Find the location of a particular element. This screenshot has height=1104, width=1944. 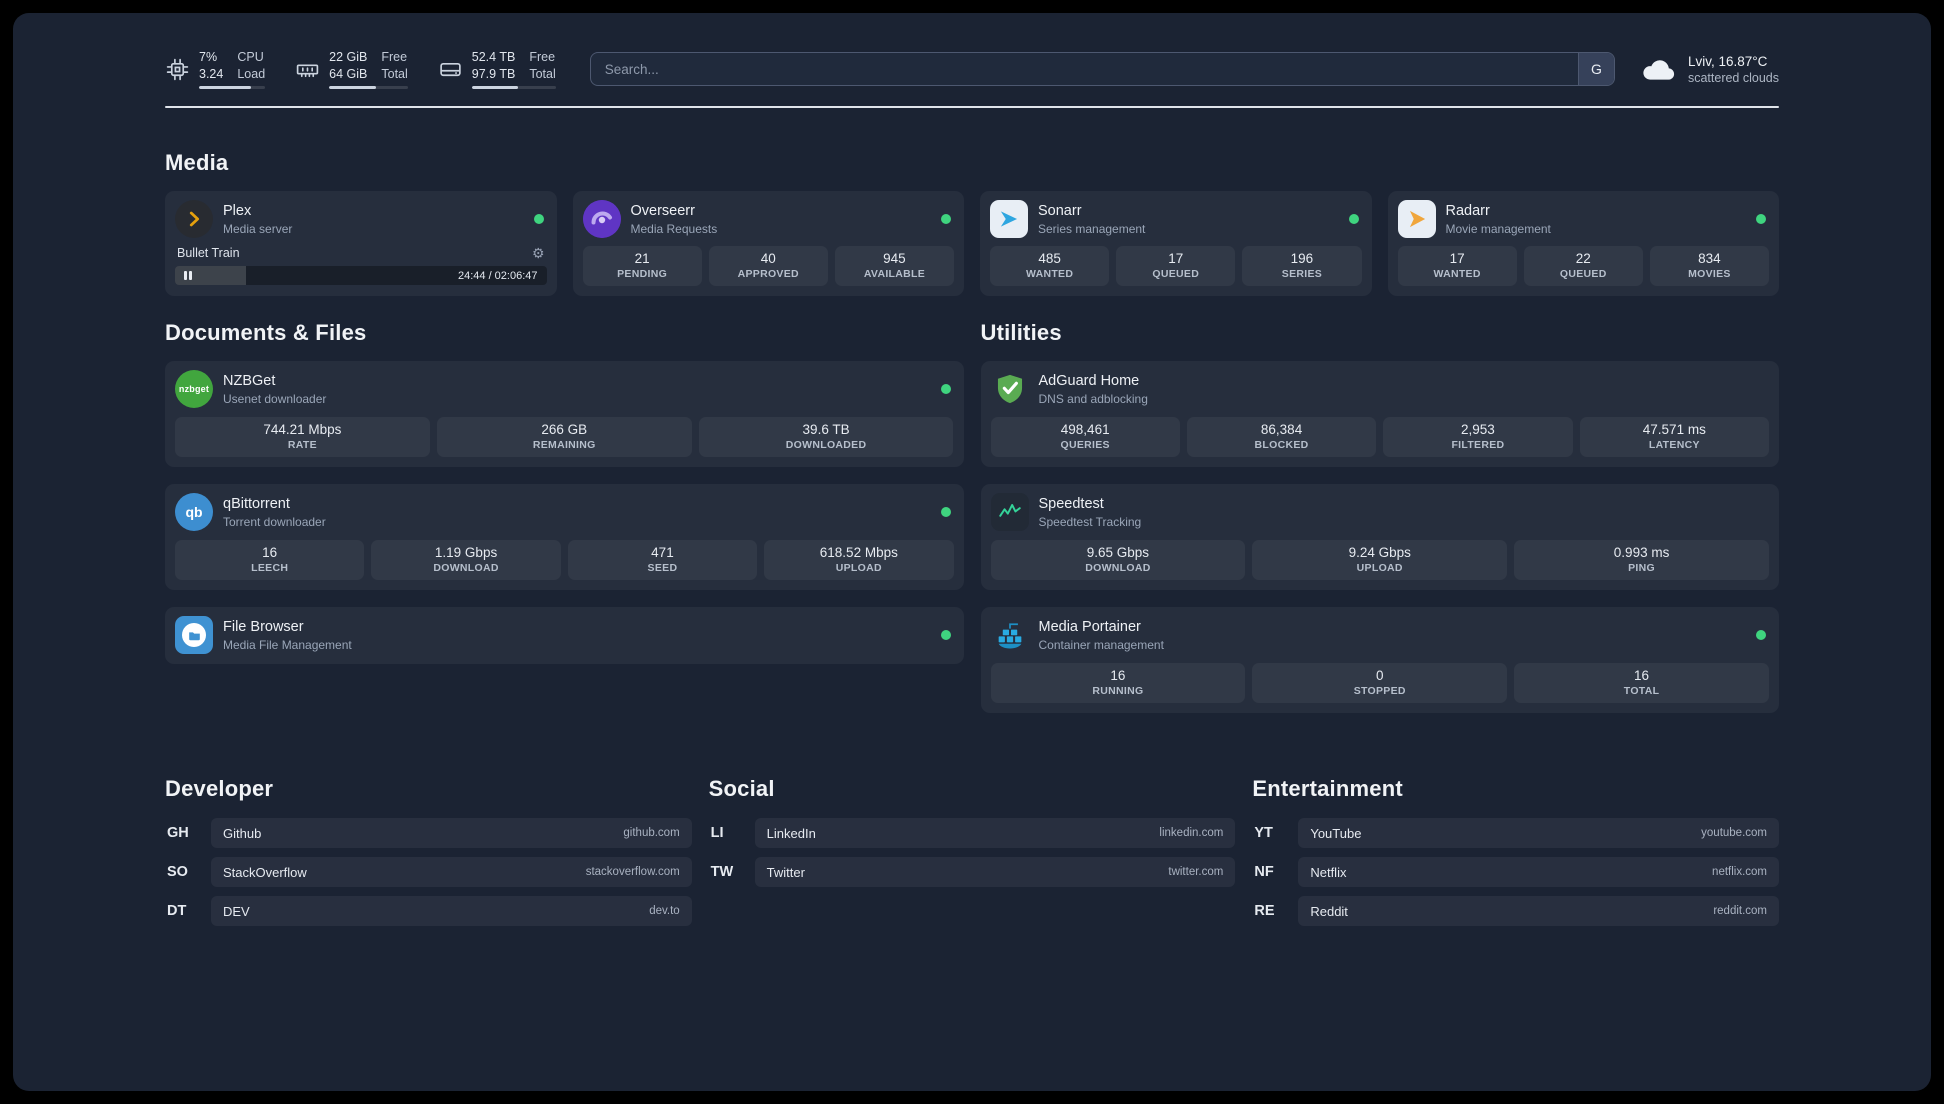

bookmark-url: netflix.com is located at coordinates (1740, 872).